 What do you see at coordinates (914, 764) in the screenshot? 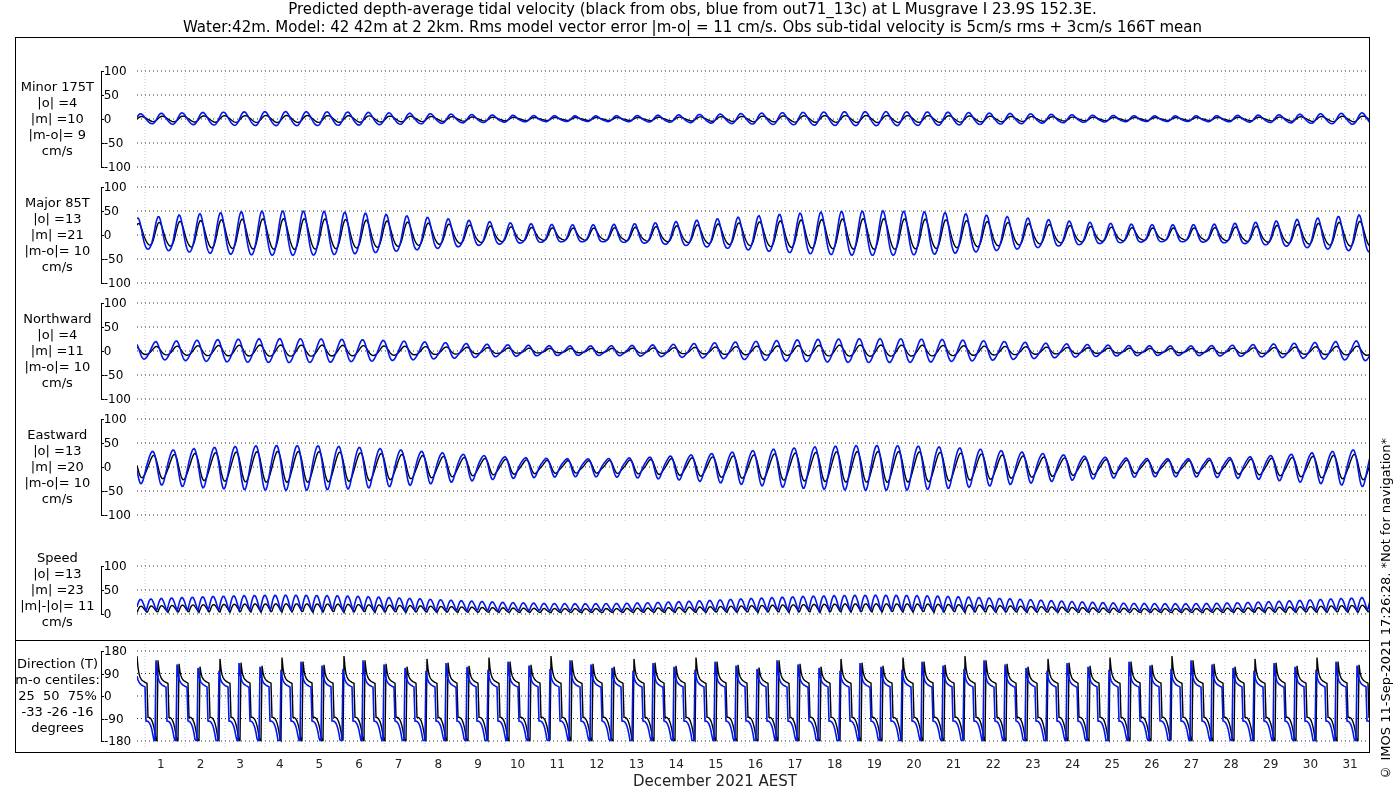
I see `axis-tick-label: 20` at bounding box center [914, 764].